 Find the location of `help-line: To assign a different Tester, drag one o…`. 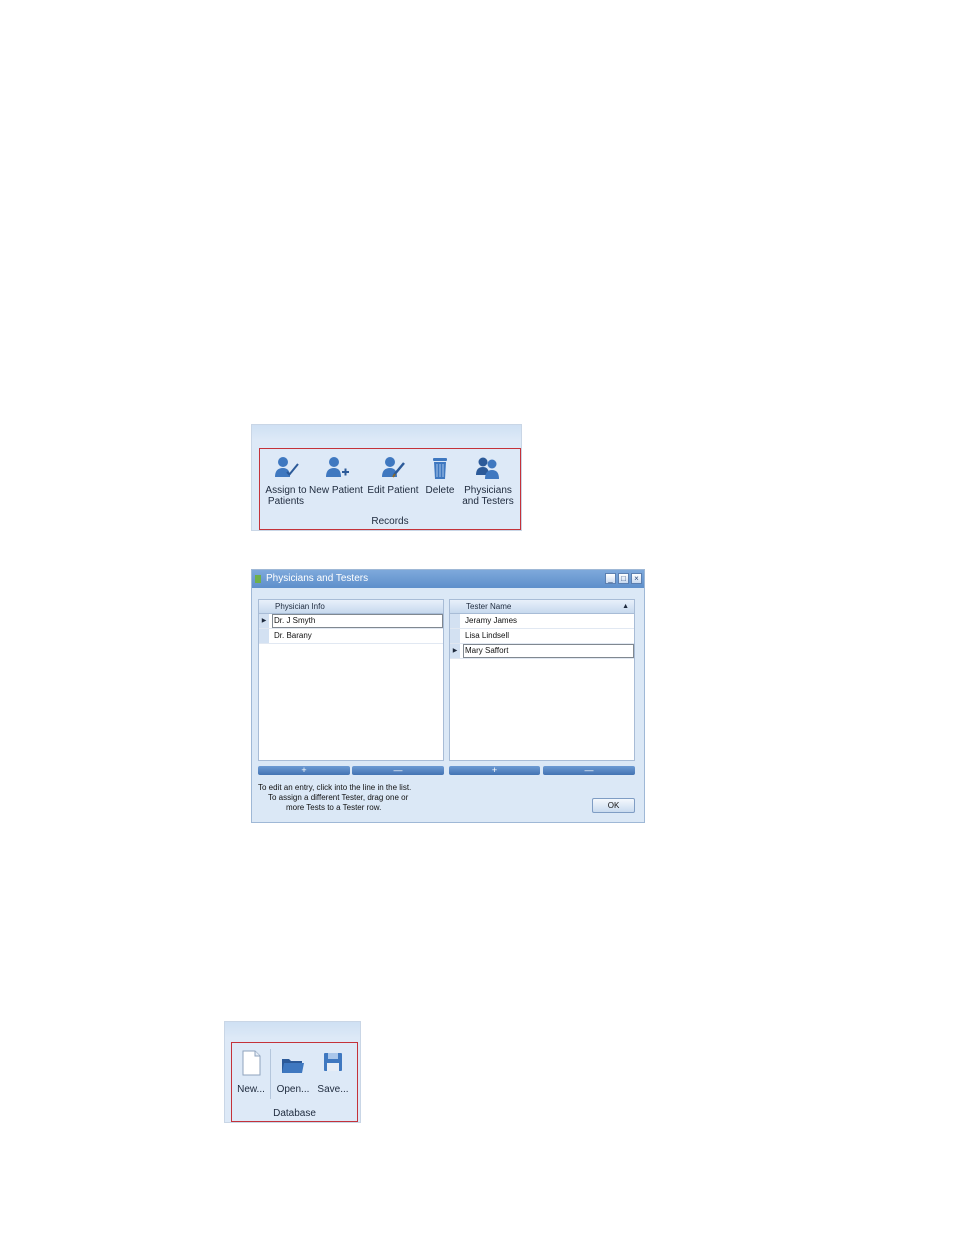

help-line: To assign a different Tester, drag one o… is located at coordinates (338, 797).